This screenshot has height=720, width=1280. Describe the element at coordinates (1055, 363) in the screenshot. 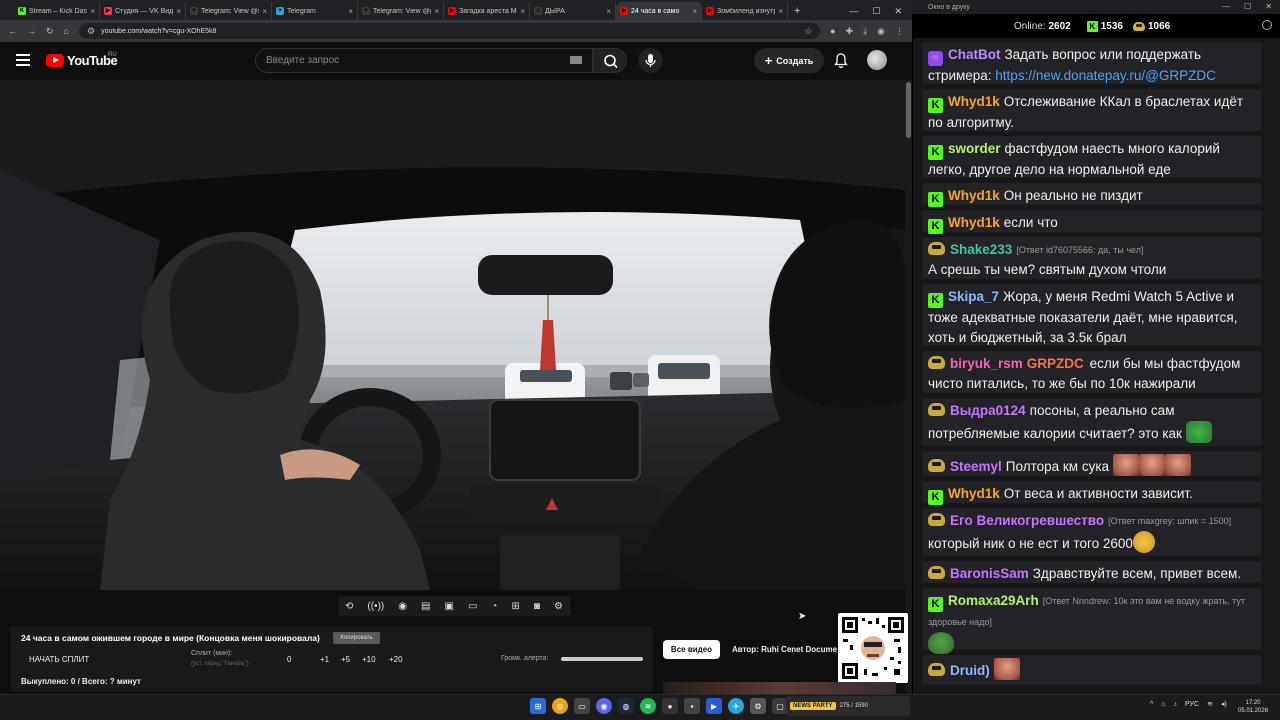

I see `mention-username: GRPZDC` at that location.